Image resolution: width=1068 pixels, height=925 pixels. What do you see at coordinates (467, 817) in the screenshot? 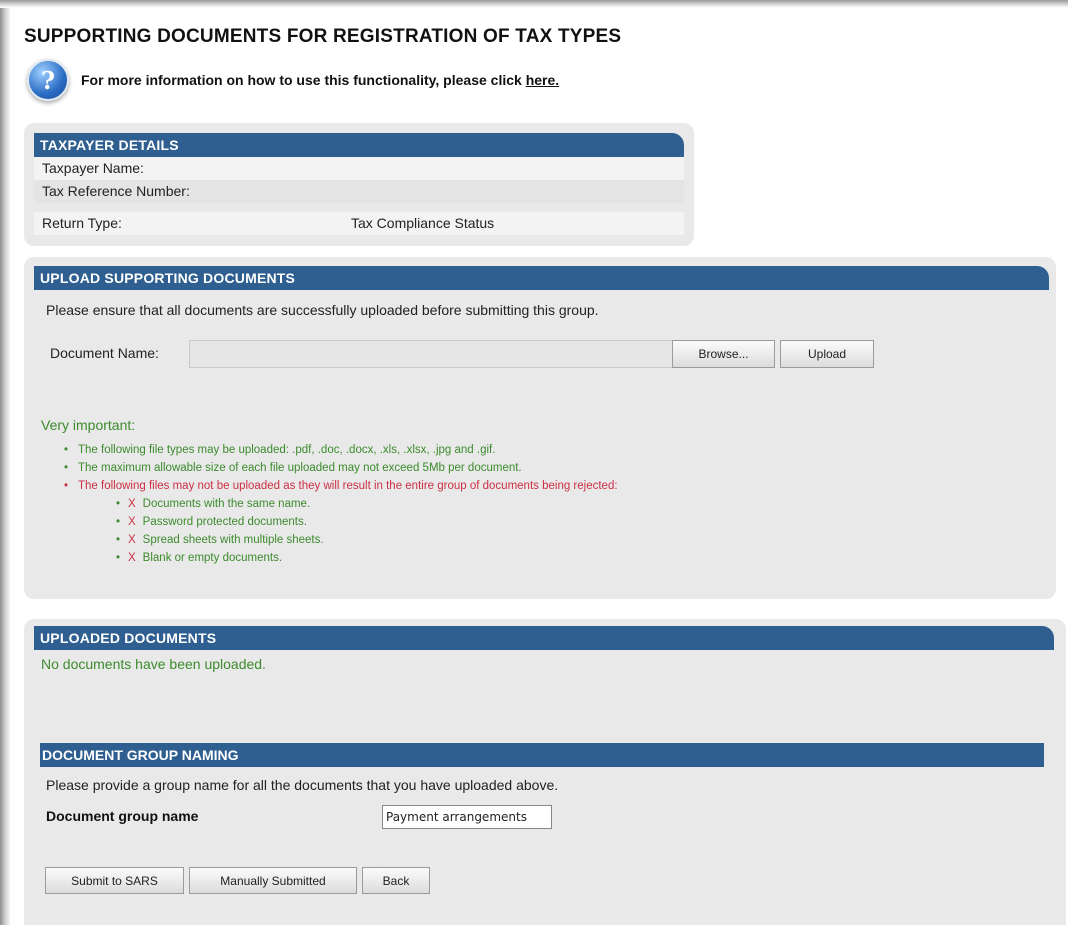
I see `document-group-name-input: Payment arrangements` at bounding box center [467, 817].